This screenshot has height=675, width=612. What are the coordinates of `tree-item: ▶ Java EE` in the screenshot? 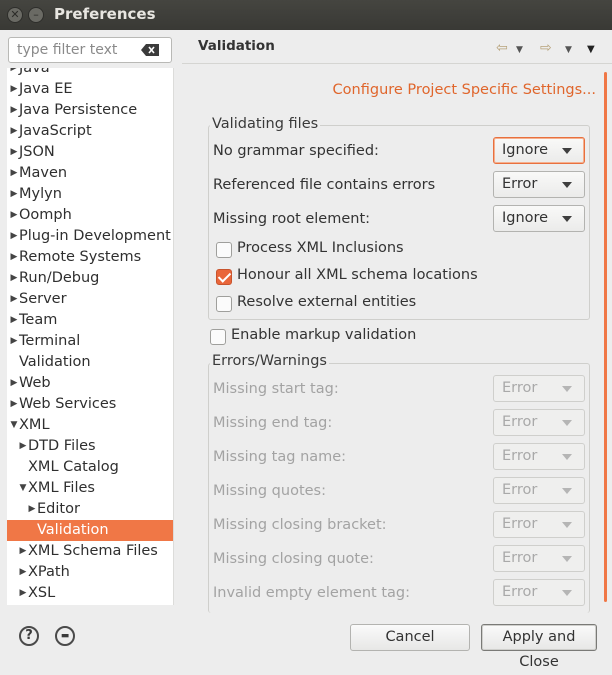 It's located at (90, 89).